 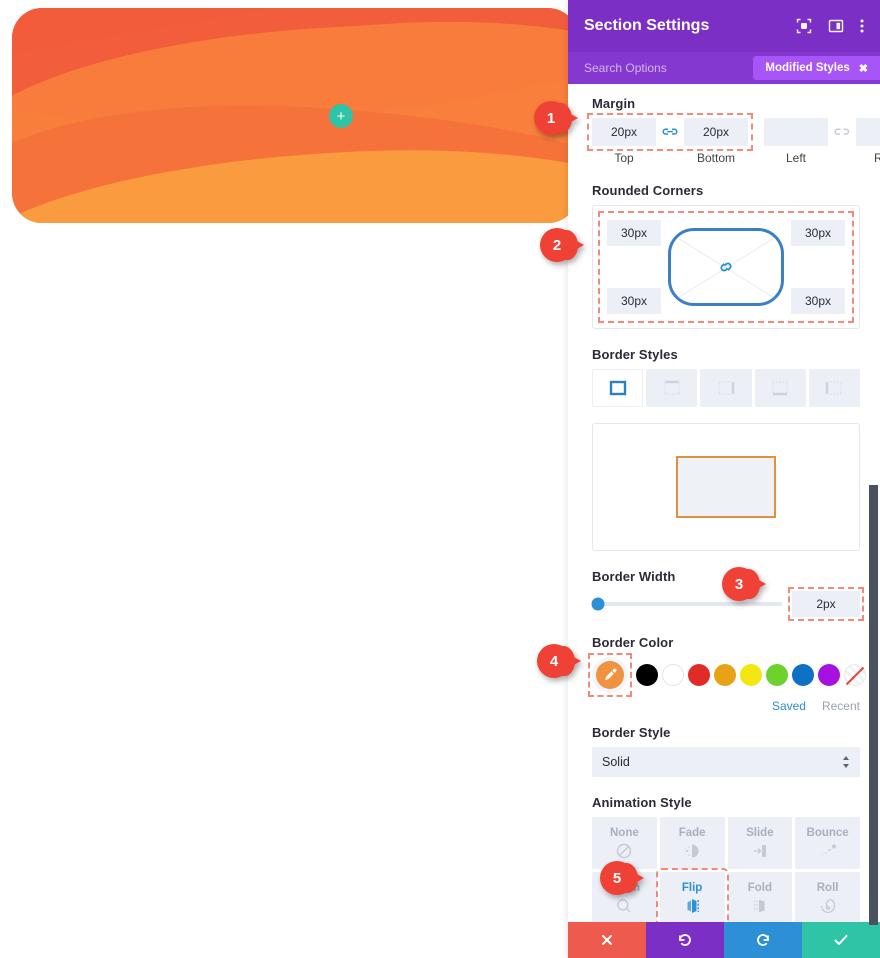 What do you see at coordinates (693, 905) in the screenshot?
I see `flip-icon` at bounding box center [693, 905].